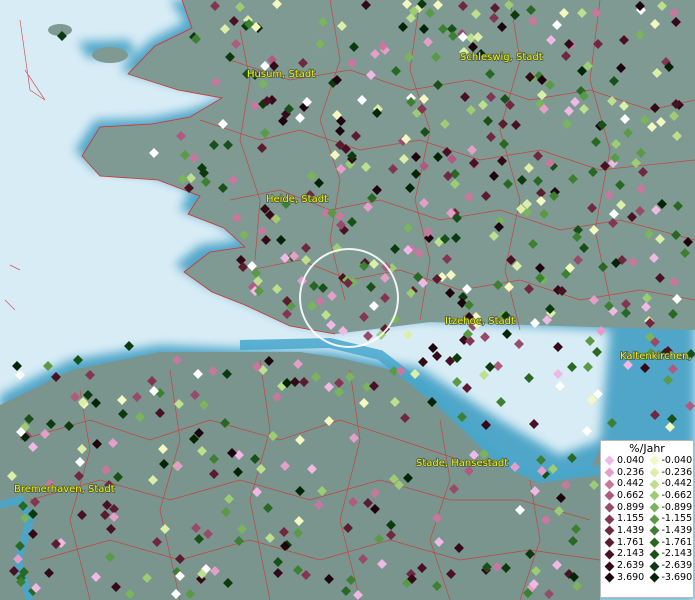 The height and width of the screenshot is (600, 695). I want to click on legend-value: 1.761, so click(631, 542).